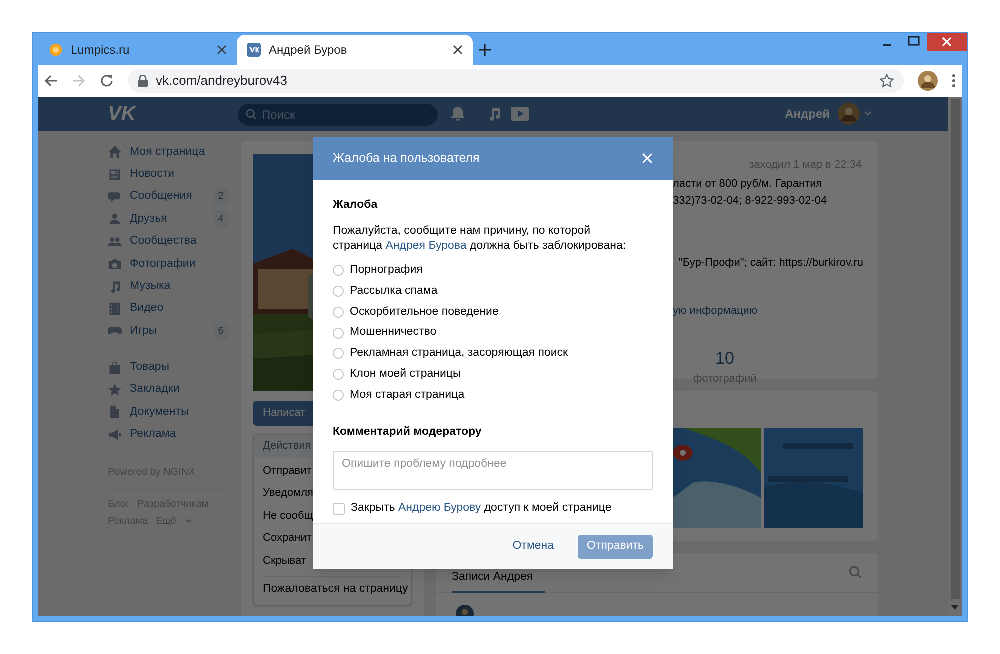 This screenshot has height=654, width=1000. Describe the element at coordinates (928, 81) in the screenshot. I see `avatar` at that location.